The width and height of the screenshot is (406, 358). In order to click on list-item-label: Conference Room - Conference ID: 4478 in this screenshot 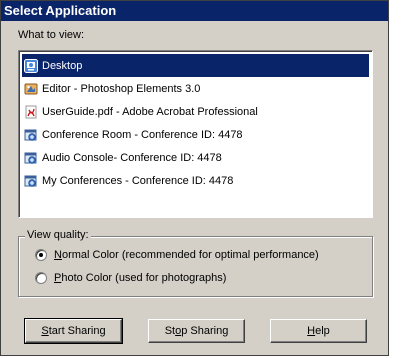, I will do `click(142, 134)`.